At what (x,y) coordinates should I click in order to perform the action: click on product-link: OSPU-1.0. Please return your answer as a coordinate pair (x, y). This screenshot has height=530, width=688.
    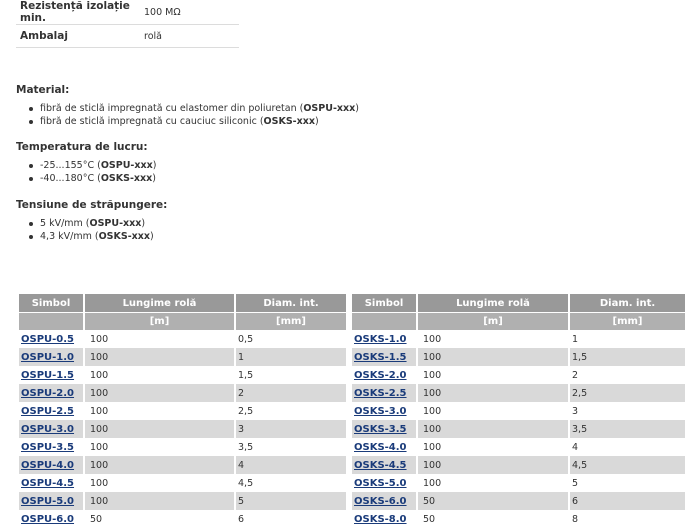
    Looking at the image, I should click on (47, 357).